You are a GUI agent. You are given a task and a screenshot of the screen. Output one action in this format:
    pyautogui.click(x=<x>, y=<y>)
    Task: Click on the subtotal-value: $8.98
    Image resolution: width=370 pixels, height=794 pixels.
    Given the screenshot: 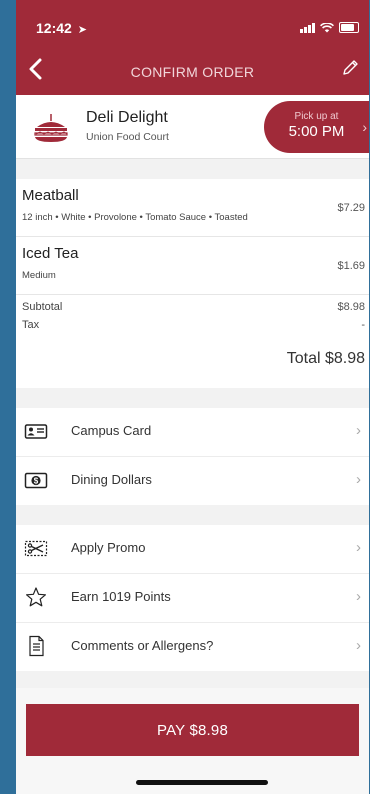 What is the action you would take?
    pyautogui.click(x=351, y=307)
    